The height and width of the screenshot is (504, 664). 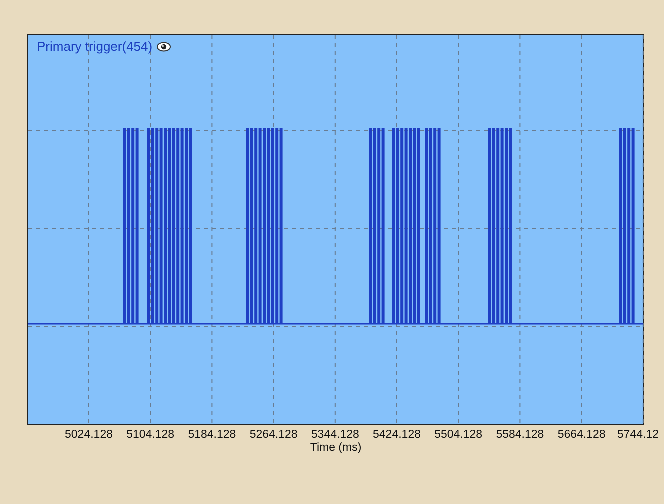 What do you see at coordinates (336, 448) in the screenshot?
I see `axis-label: Time (ms)` at bounding box center [336, 448].